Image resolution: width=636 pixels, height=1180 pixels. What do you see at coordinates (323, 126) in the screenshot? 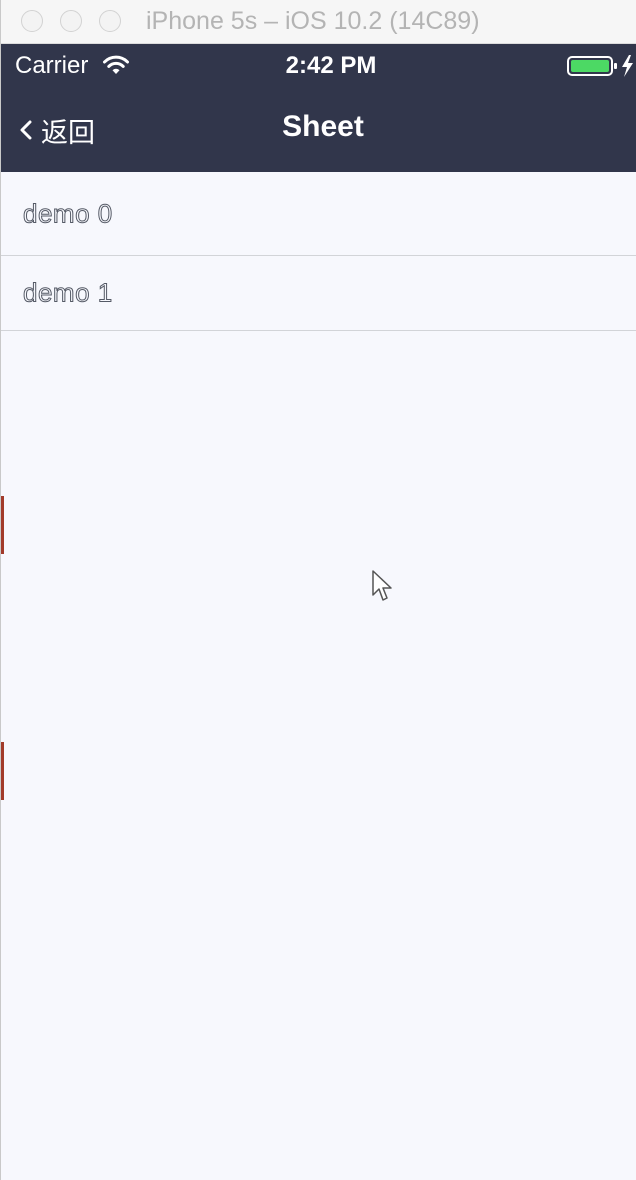
I see `page-title: Sheet` at bounding box center [323, 126].